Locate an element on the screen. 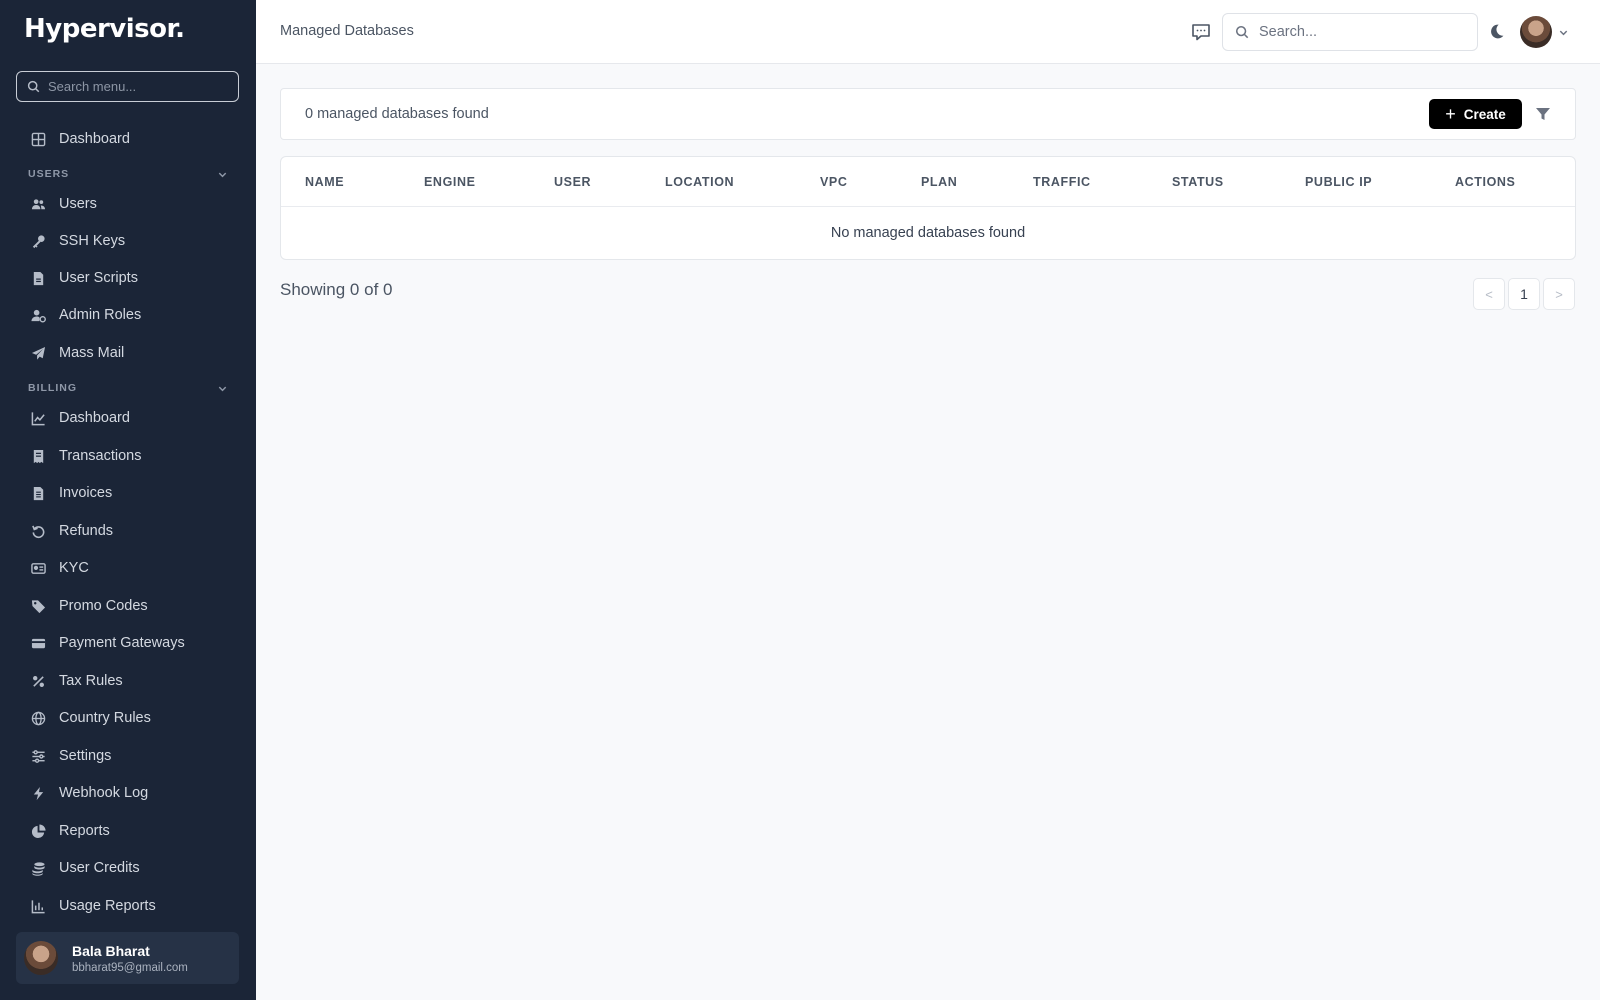 The width and height of the screenshot is (1600, 1000). create-button: + Create is located at coordinates (1475, 114).